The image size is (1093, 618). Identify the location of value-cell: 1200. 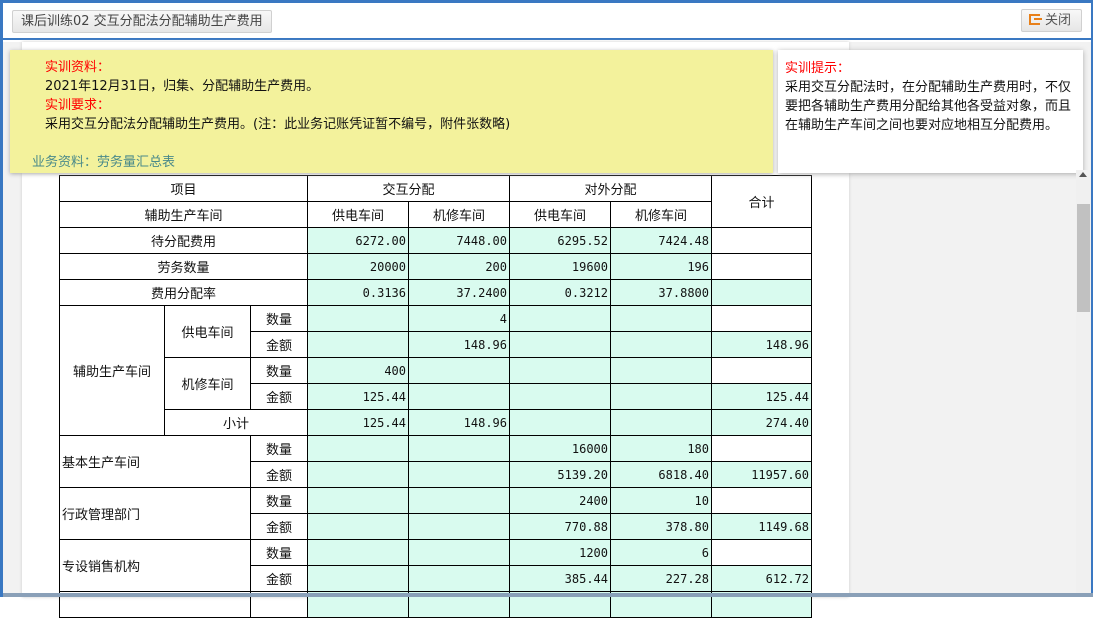
(560, 552).